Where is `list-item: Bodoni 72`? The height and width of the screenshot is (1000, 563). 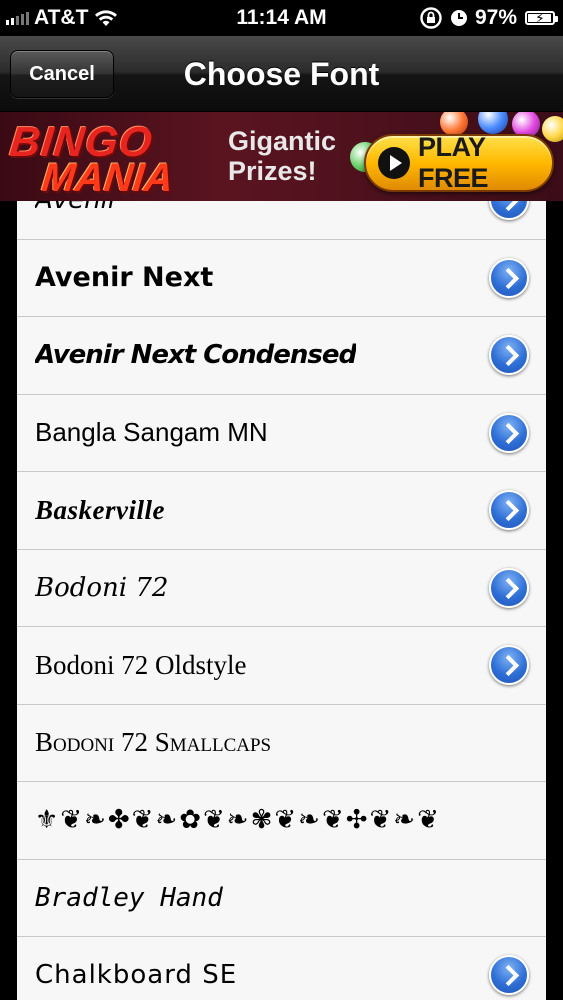 list-item: Bodoni 72 is located at coordinates (281, 588).